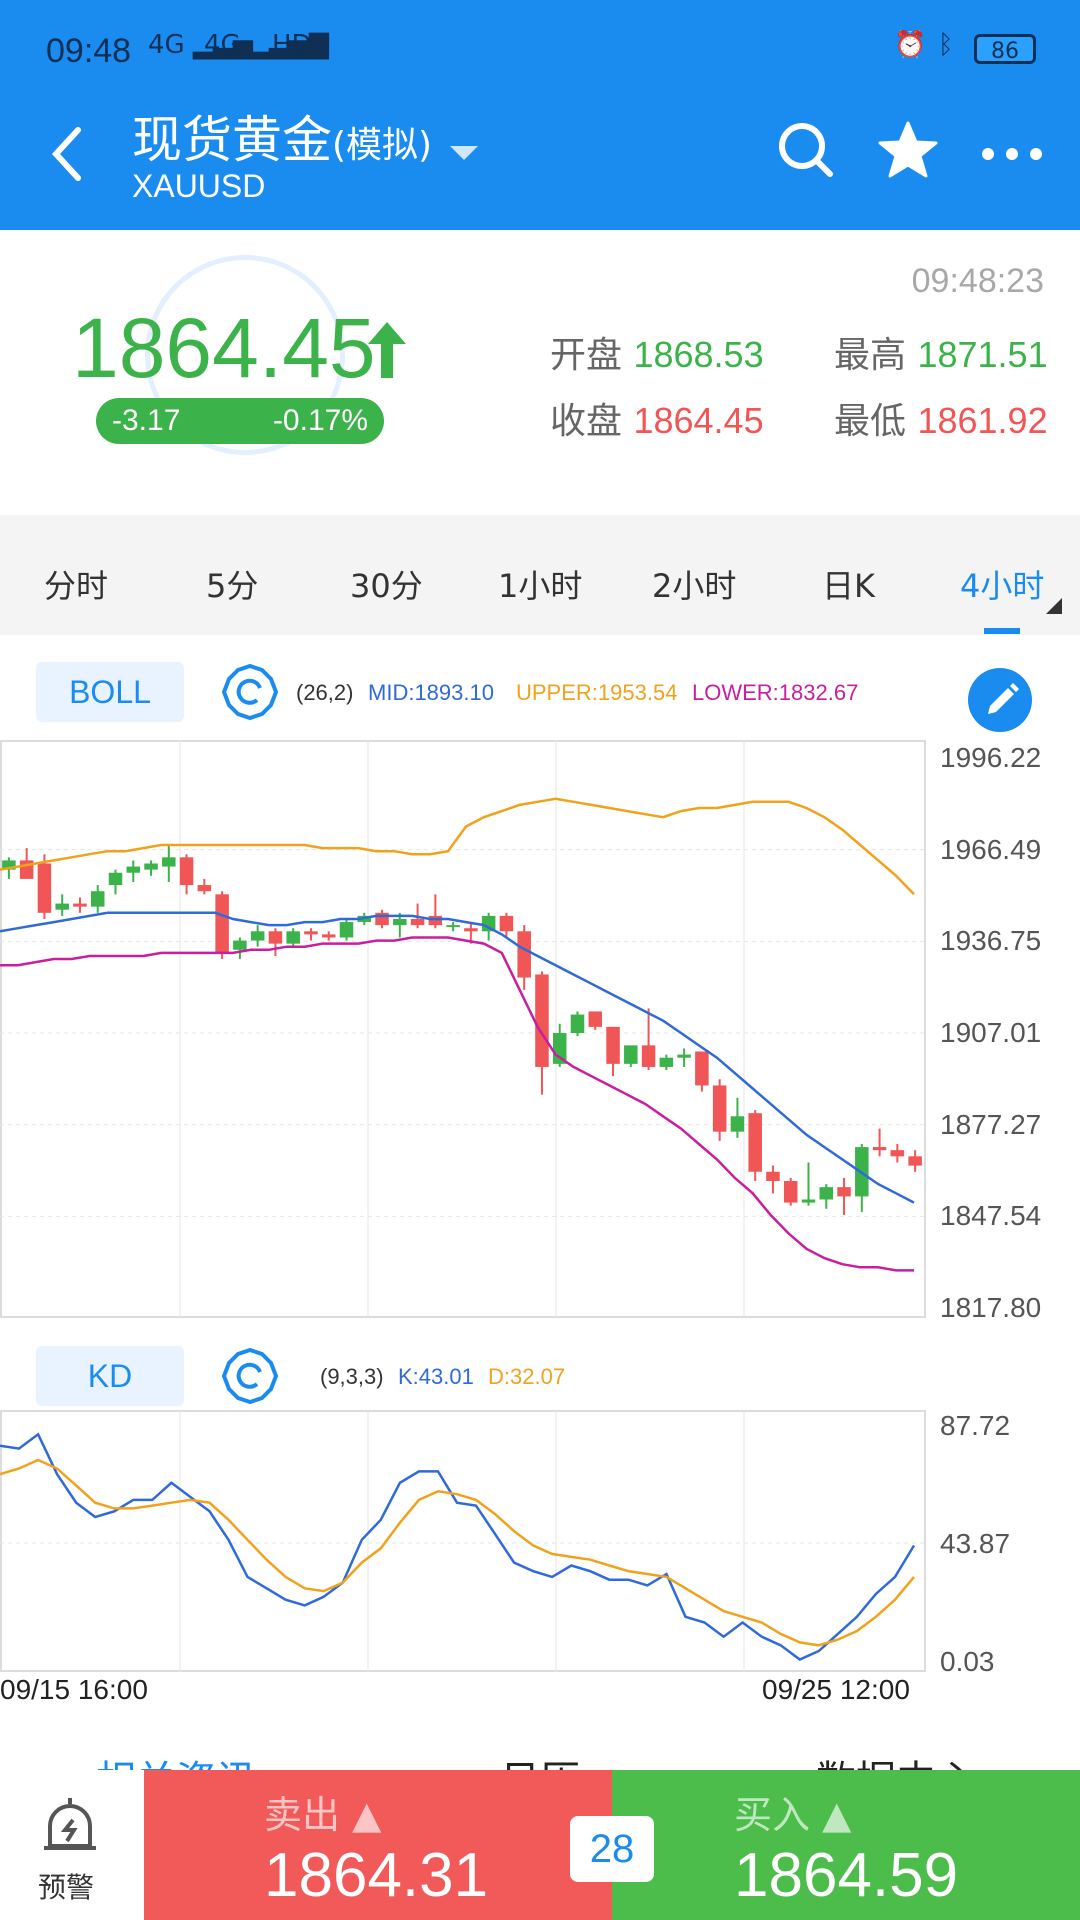 Image resolution: width=1080 pixels, height=1920 pixels. What do you see at coordinates (224, 348) in the screenshot?
I see `last-price: 1864.45` at bounding box center [224, 348].